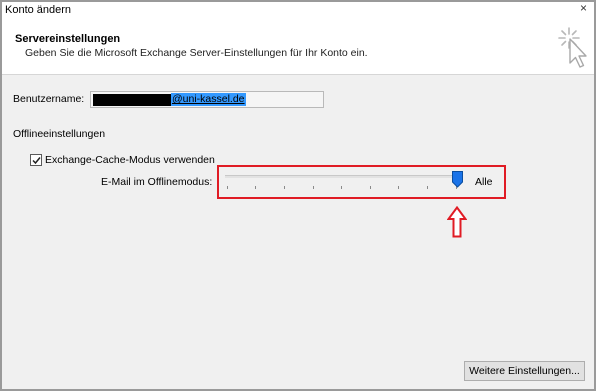 Image resolution: width=596 pixels, height=391 pixels. I want to click on cursor-click-icon, so click(572, 47).